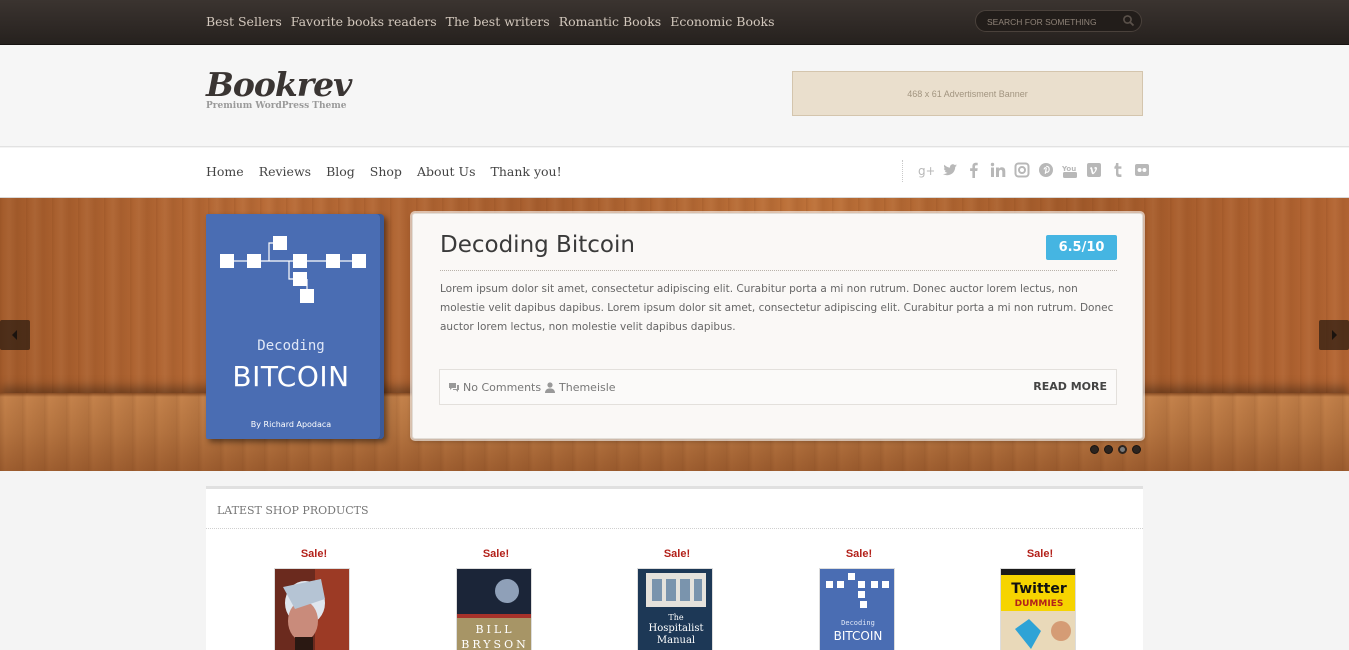 This screenshot has height=650, width=1349. I want to click on product-item: Sale! The Hospitalist Manual, so click(677, 599).